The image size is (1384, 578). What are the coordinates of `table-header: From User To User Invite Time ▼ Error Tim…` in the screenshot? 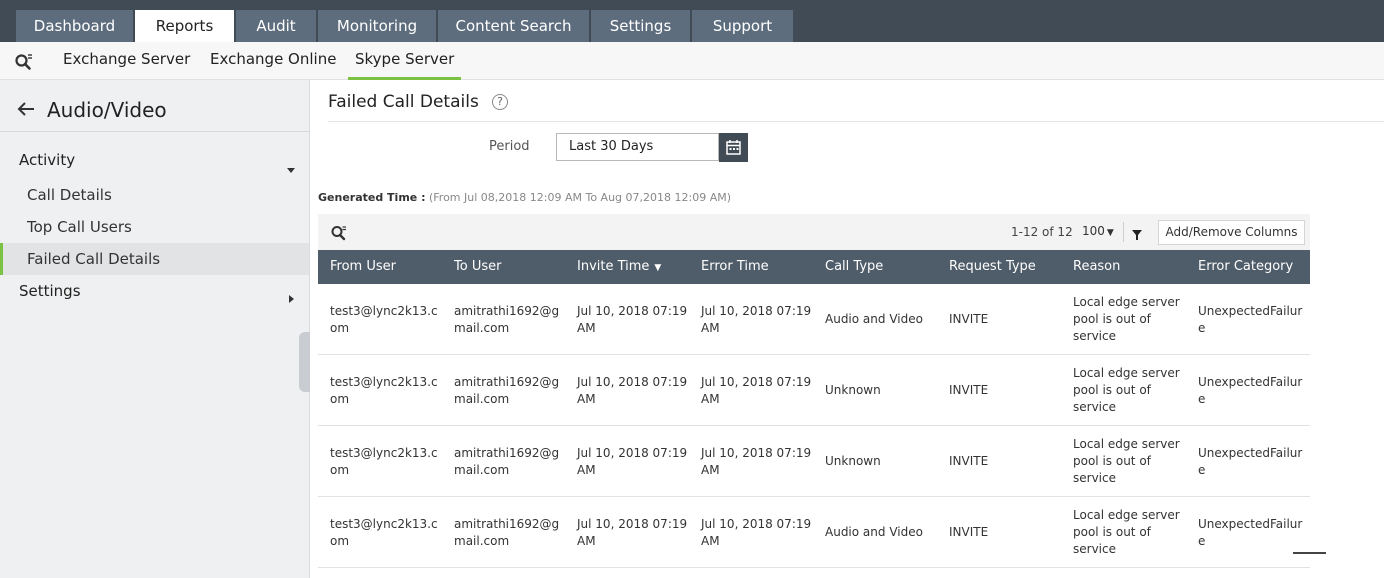 It's located at (814, 267).